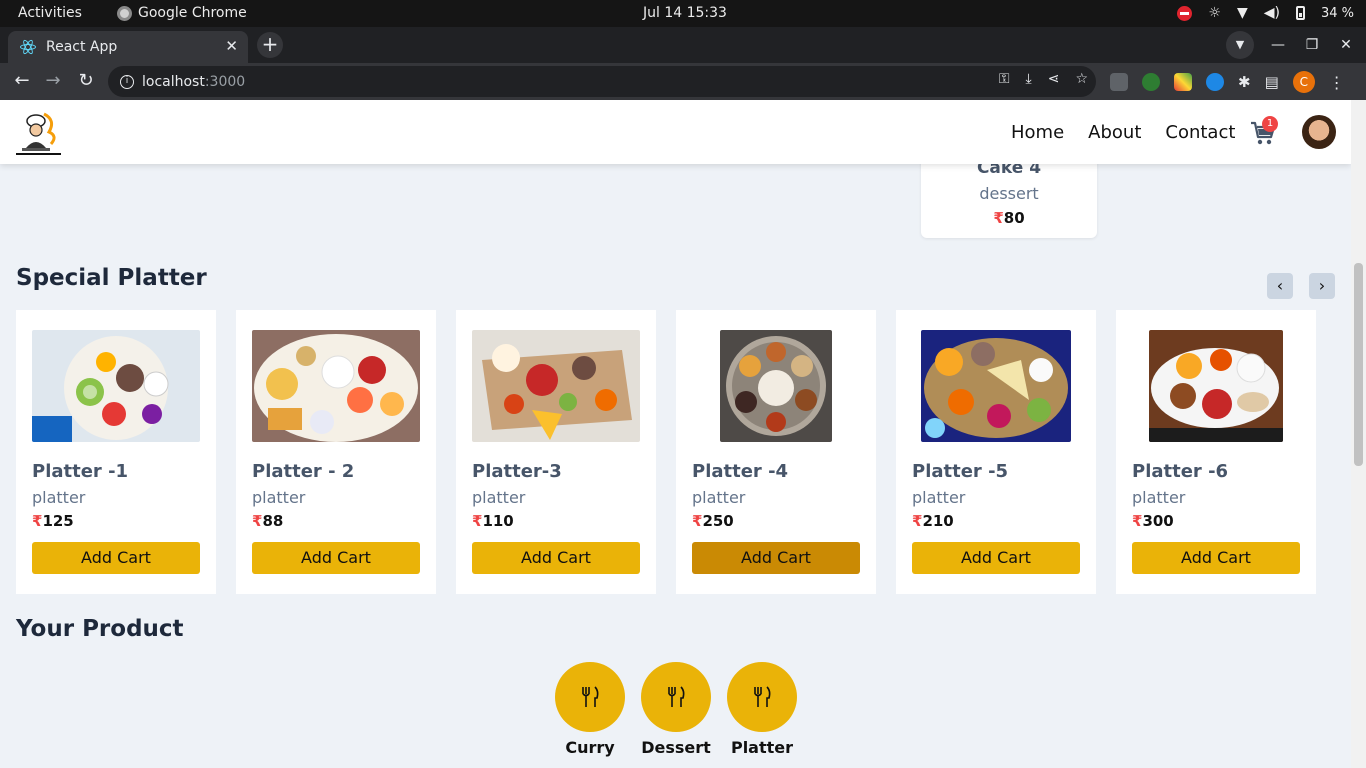 The image size is (1366, 768). I want to click on volume-icon: ◀), so click(1271, 13).